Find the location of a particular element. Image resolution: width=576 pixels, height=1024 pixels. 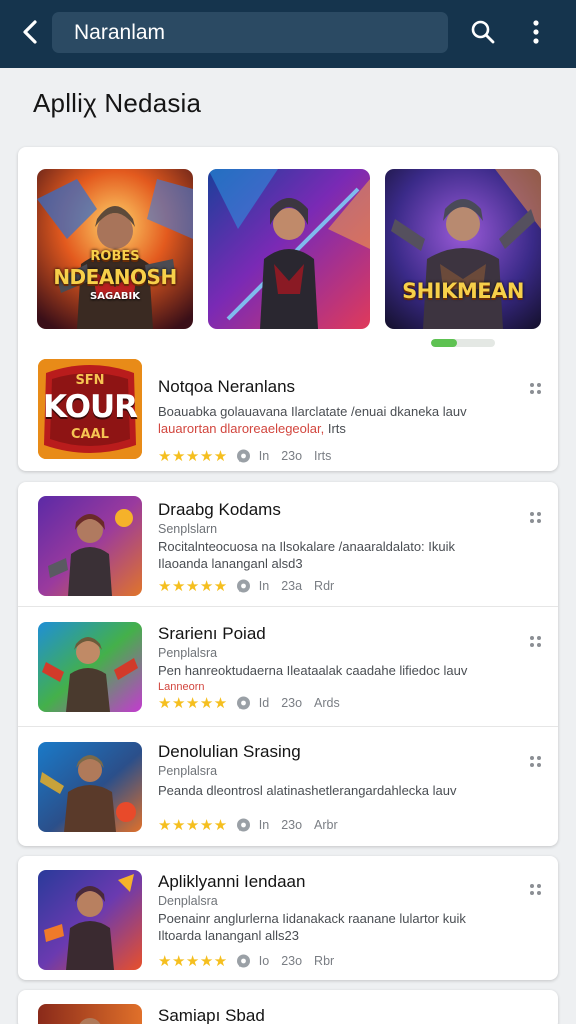

app-card-partial: Samiapı Sbad is located at coordinates (288, 1007).